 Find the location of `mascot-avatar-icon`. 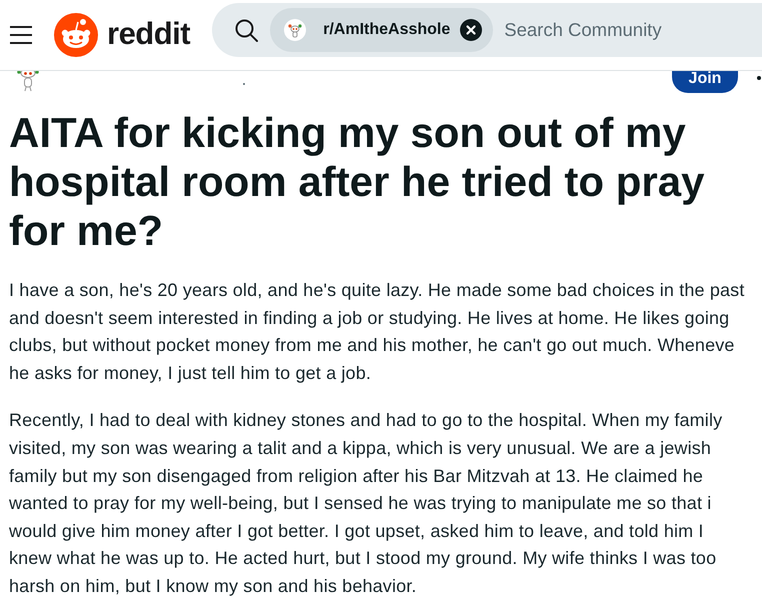

mascot-avatar-icon is located at coordinates (295, 30).